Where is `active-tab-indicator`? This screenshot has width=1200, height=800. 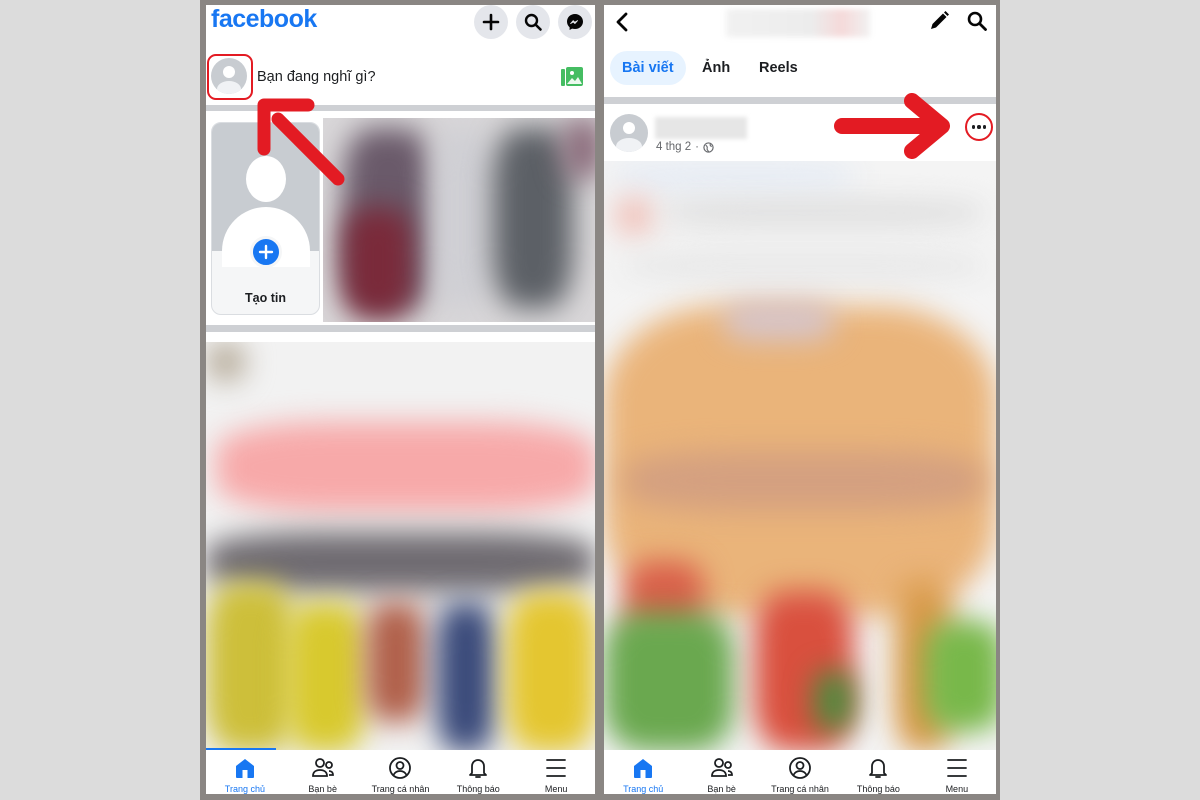
active-tab-indicator is located at coordinates (241, 749).